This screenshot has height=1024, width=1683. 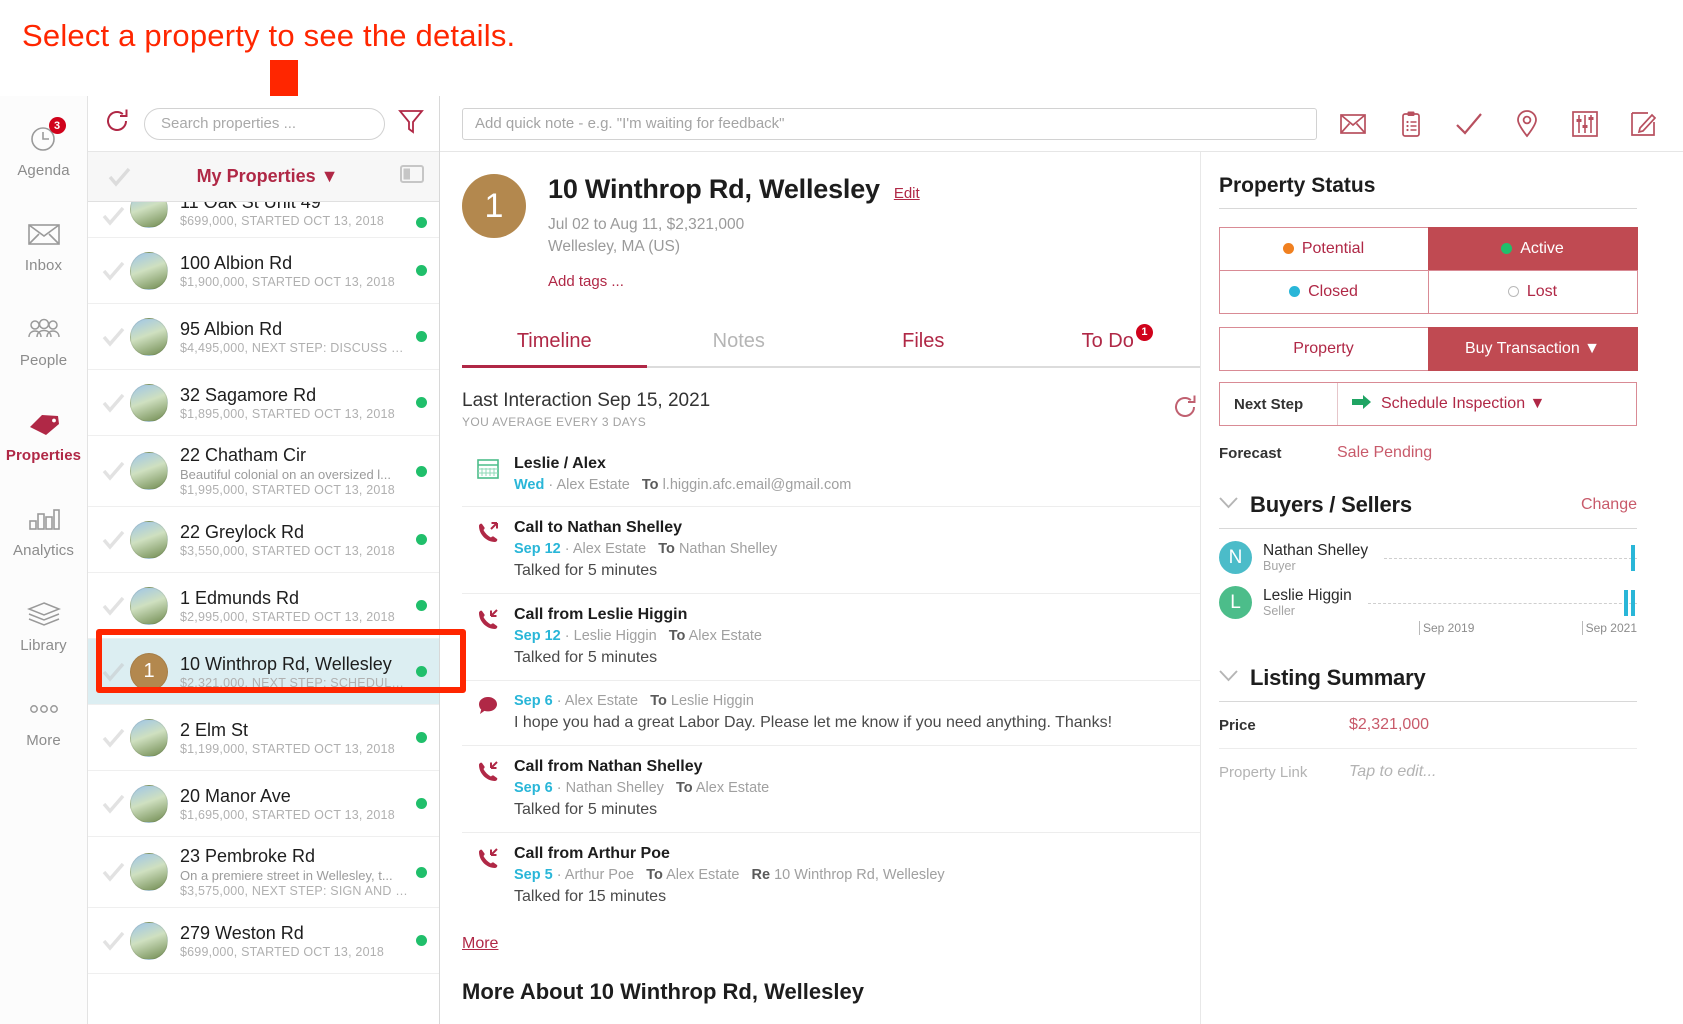 I want to click on next-step-value: Schedule Inspection ▼, so click(x=1487, y=404).